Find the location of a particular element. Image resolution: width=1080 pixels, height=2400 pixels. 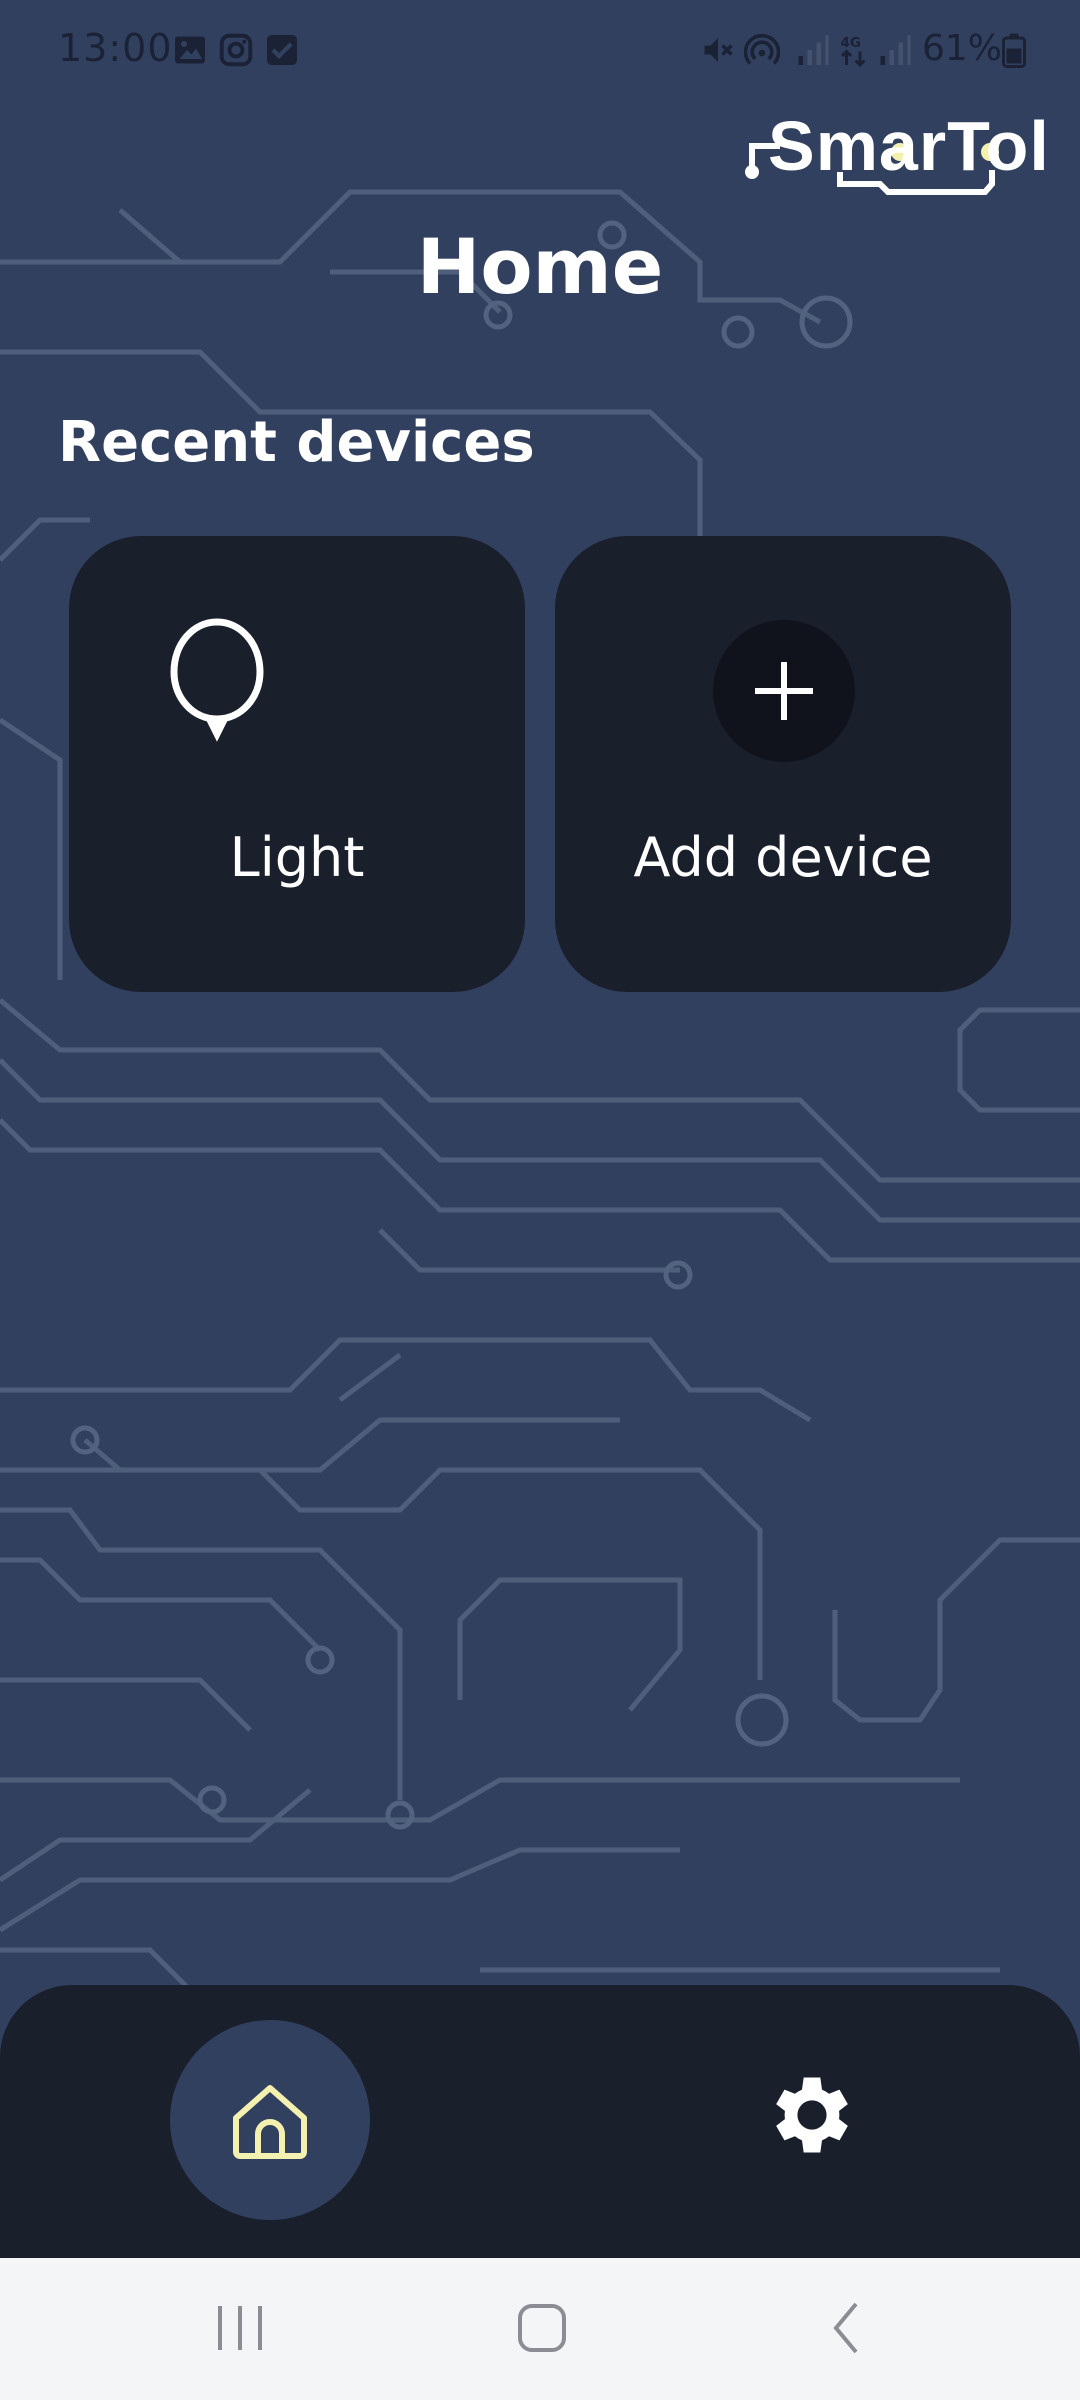

plus-icon is located at coordinates (784, 691).